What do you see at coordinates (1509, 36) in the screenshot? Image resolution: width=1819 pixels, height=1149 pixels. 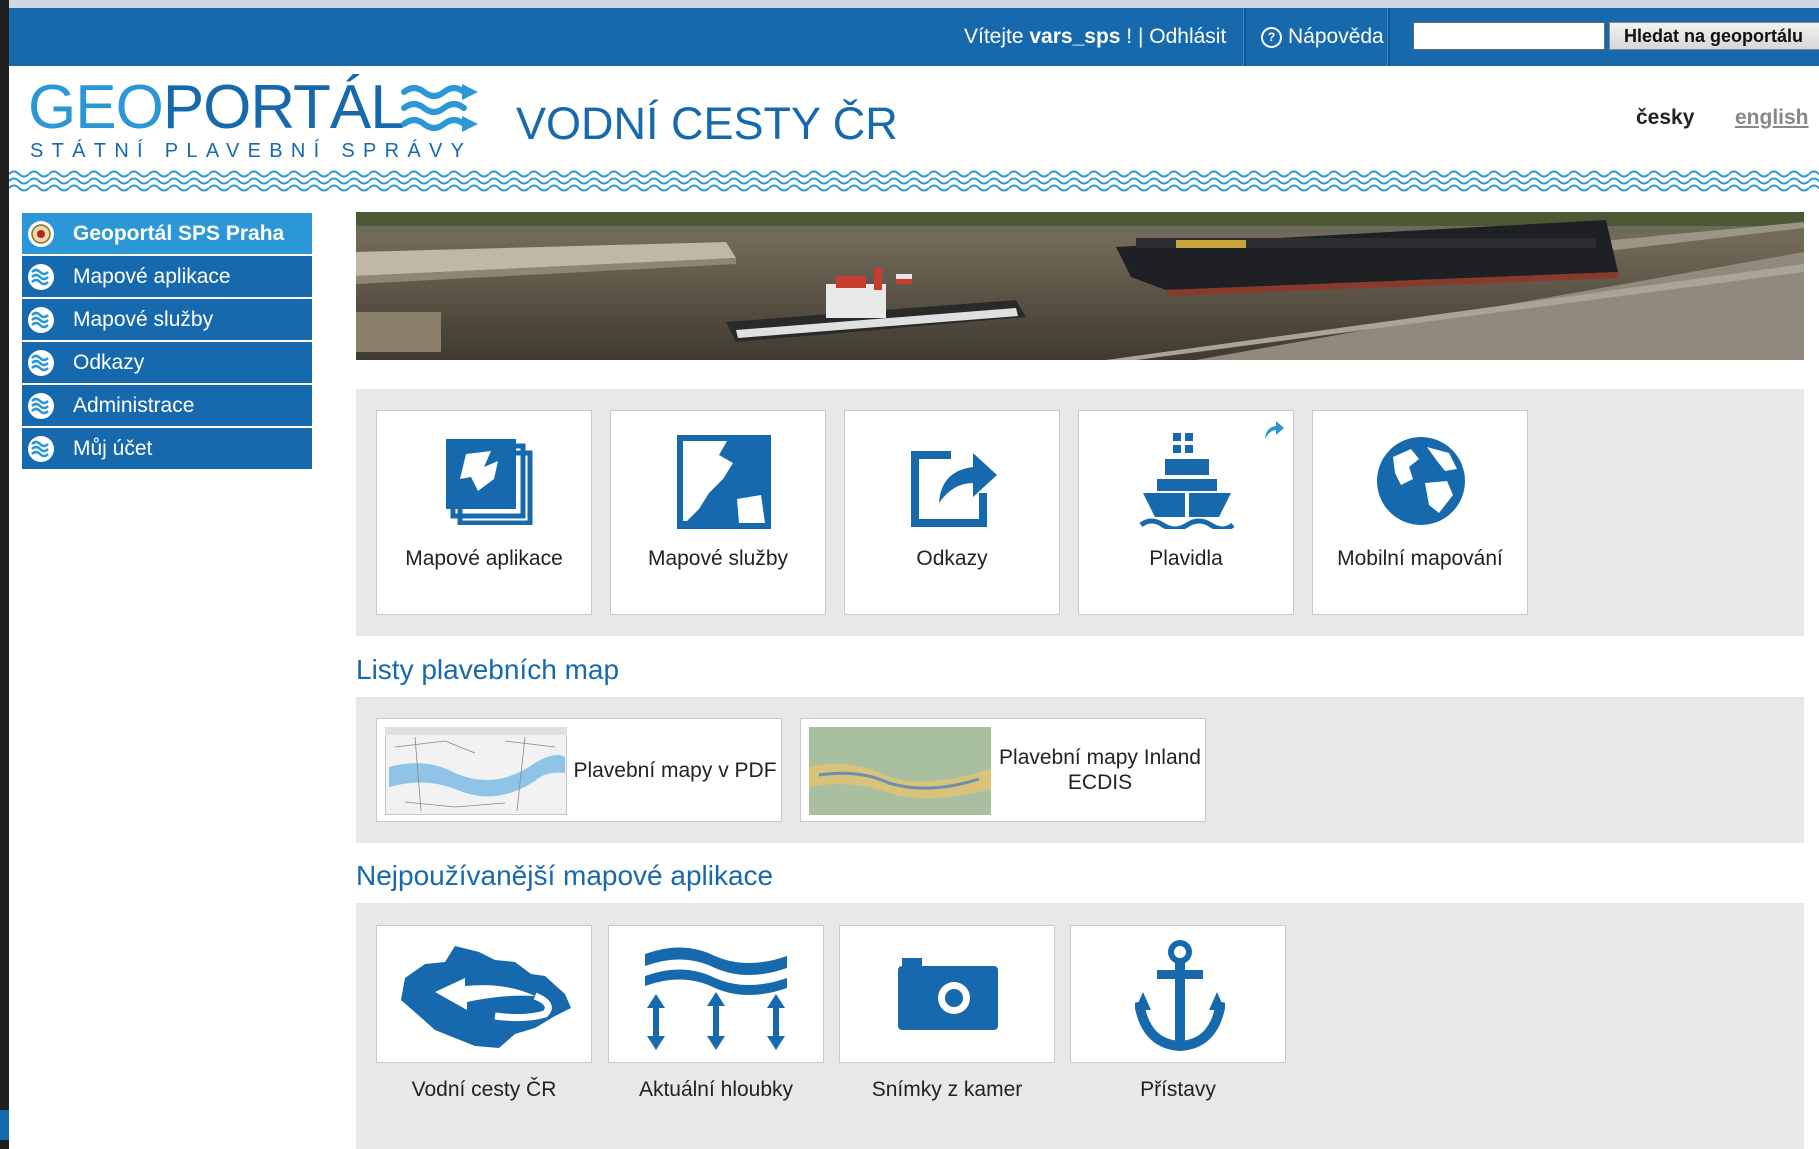 I see `search-input` at bounding box center [1509, 36].